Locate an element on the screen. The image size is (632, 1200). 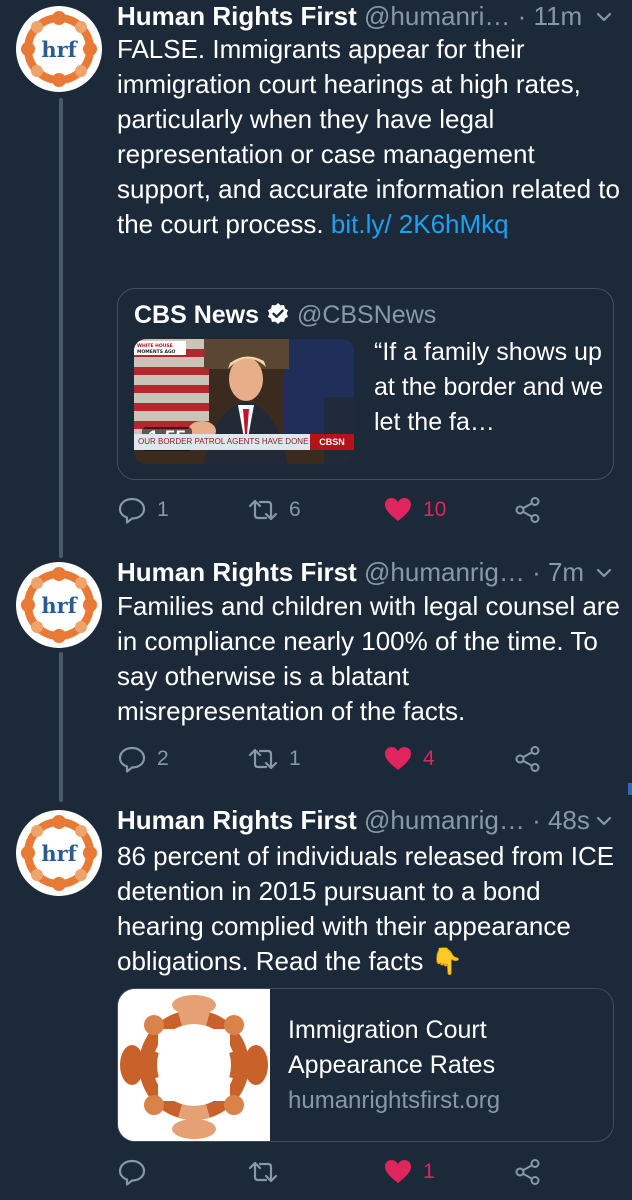
cbsn-logo: CBSN is located at coordinates (332, 442).